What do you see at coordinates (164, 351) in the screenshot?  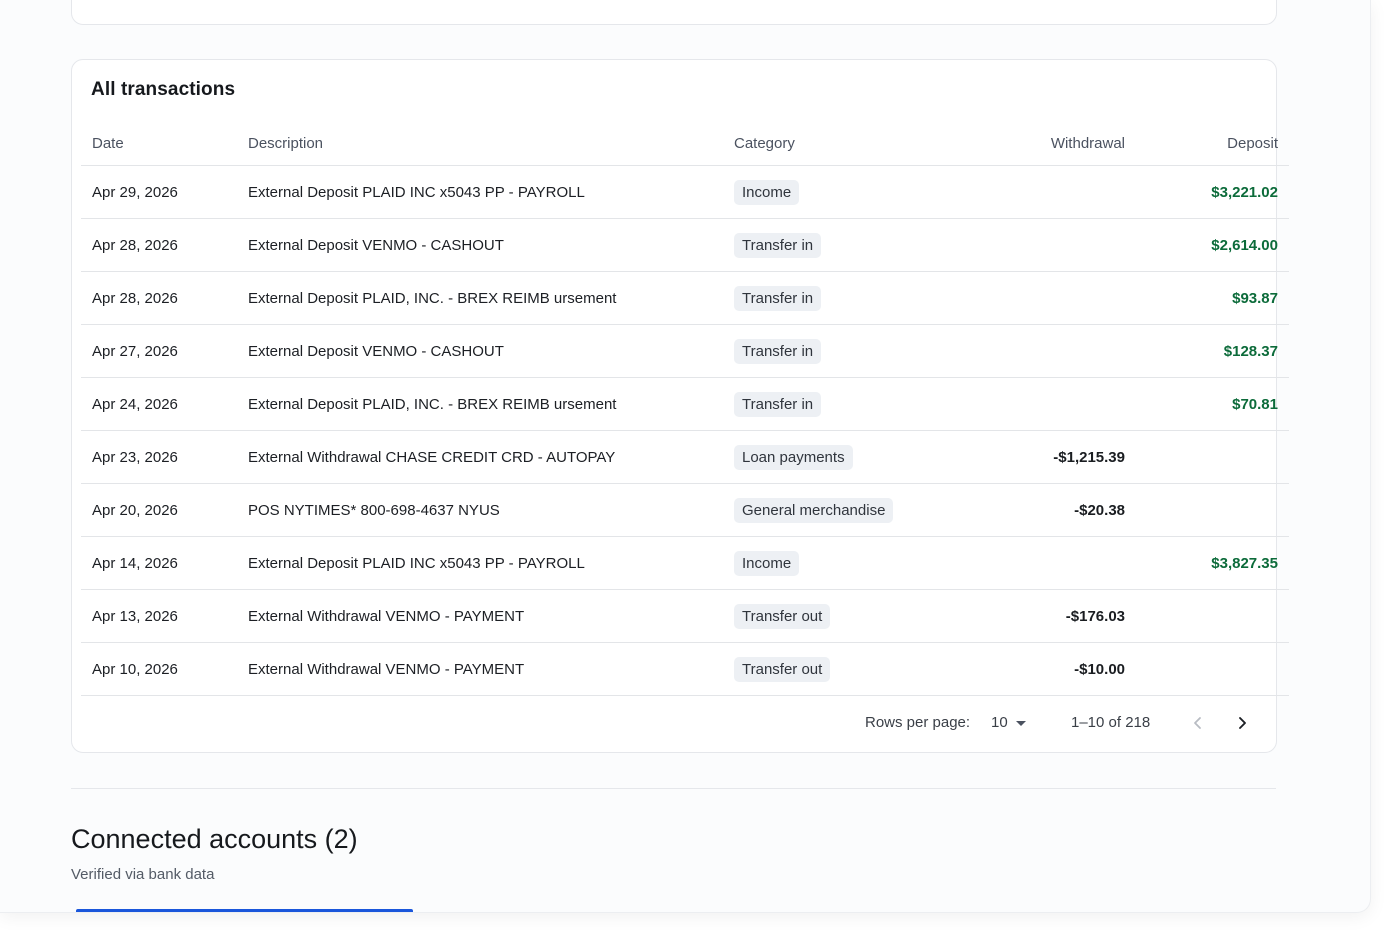 I see `cell-date: Apr 27, 2026` at bounding box center [164, 351].